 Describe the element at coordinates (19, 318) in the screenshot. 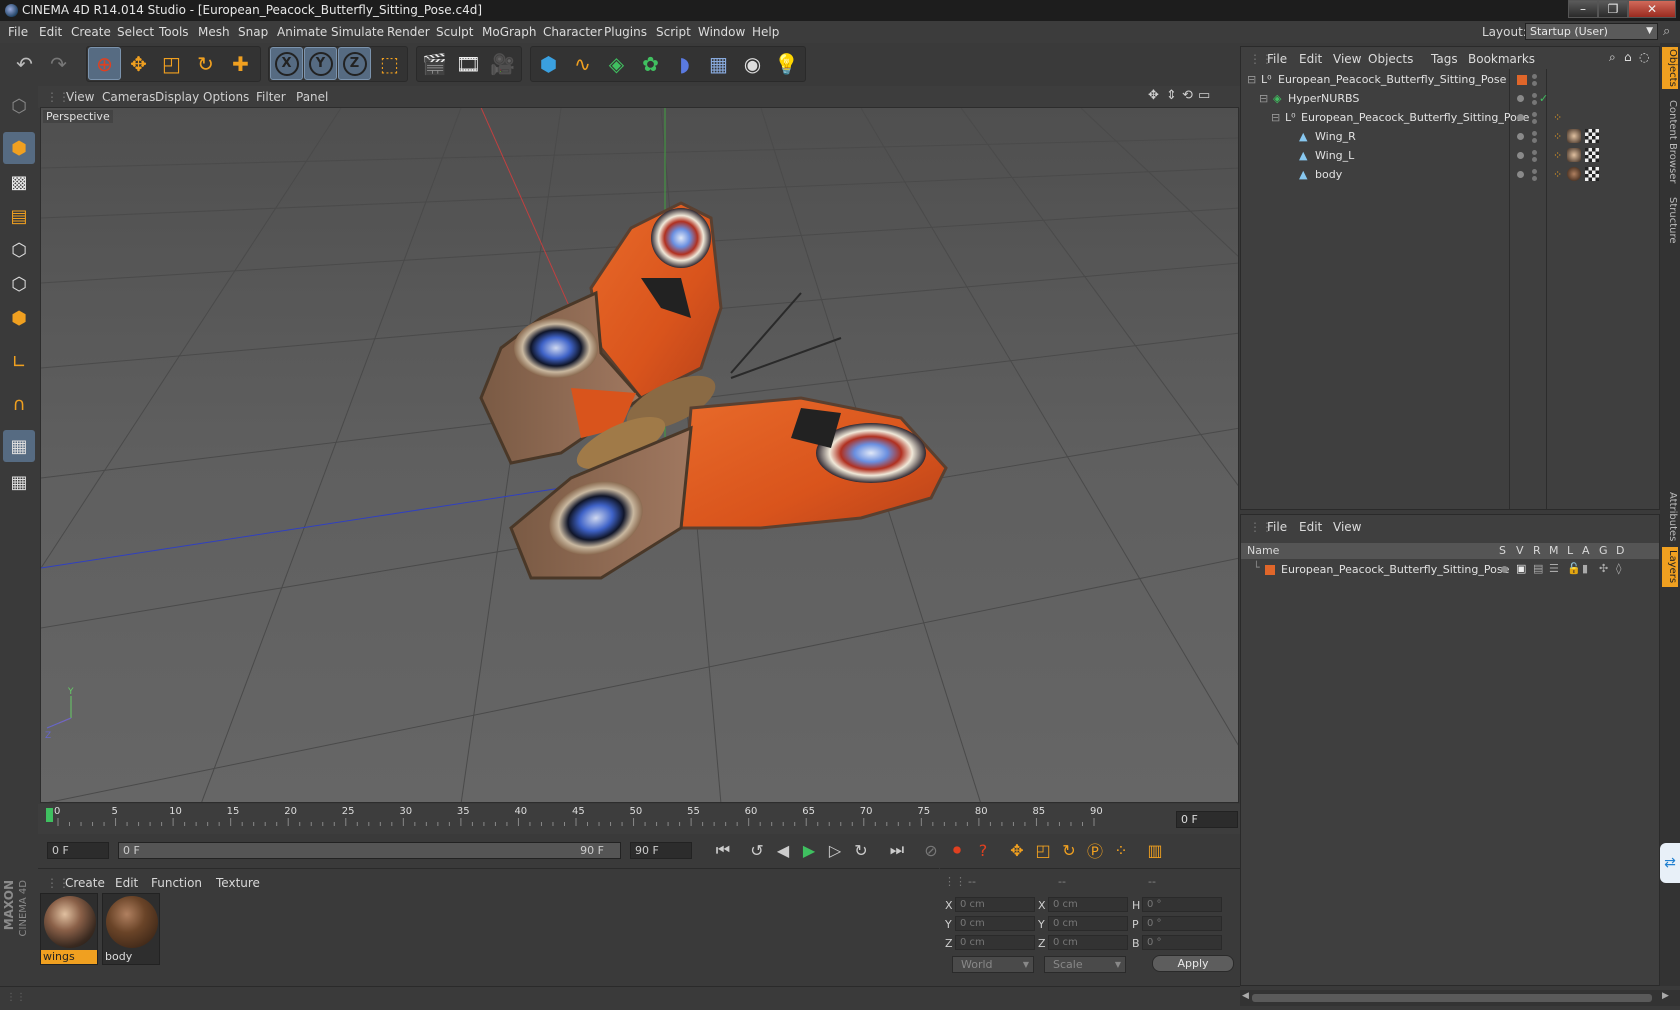

I see `polygons-mode-icon: ⬢` at that location.